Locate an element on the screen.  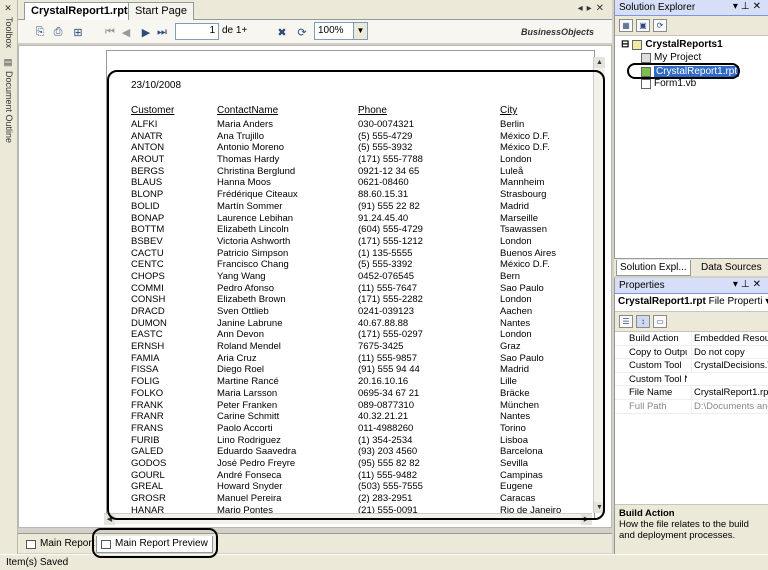
page-count-label: de 1+ is located at coordinates (235, 30).